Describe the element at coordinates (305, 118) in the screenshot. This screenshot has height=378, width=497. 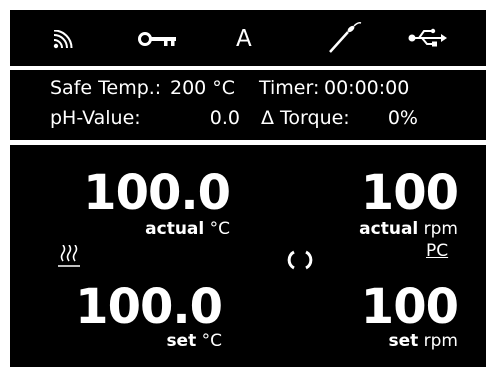
I see `torque-label: Δ Torque:` at that location.